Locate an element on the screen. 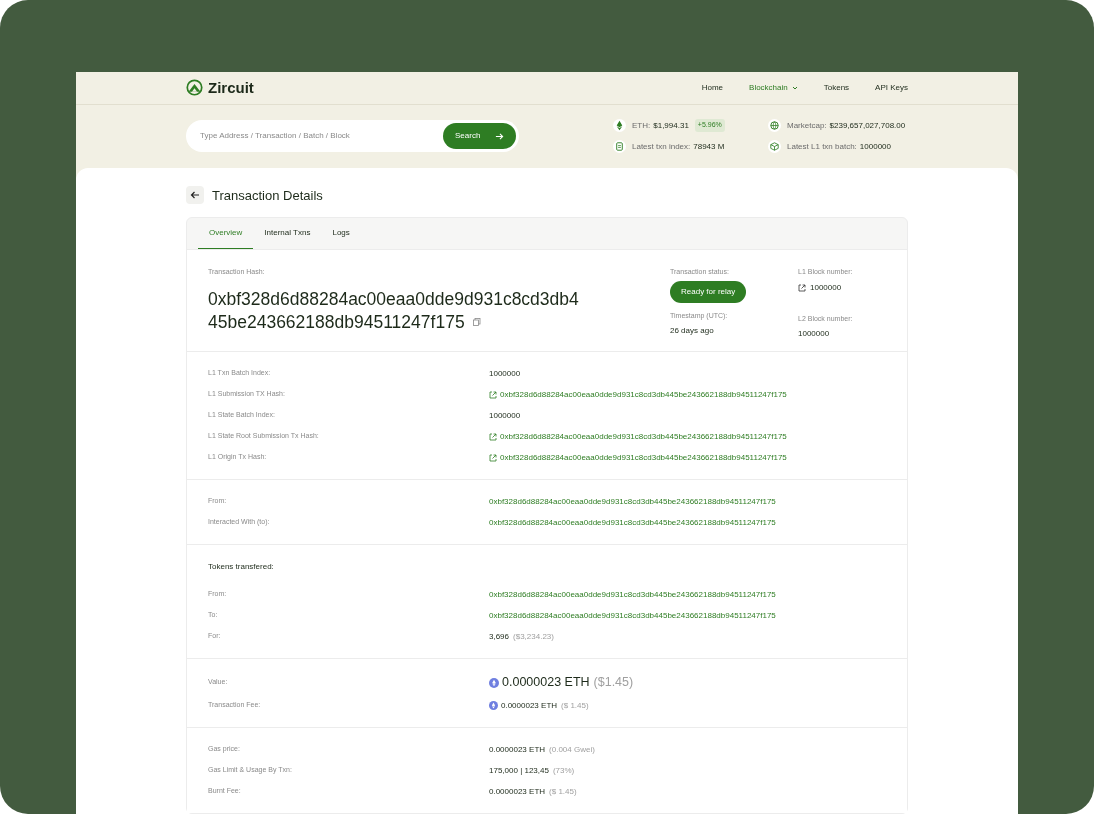 Image resolution: width=1094 pixels, height=814 pixels. search-field: Type Address / Transaction / Batch / Block Search is located at coordinates (352, 136).